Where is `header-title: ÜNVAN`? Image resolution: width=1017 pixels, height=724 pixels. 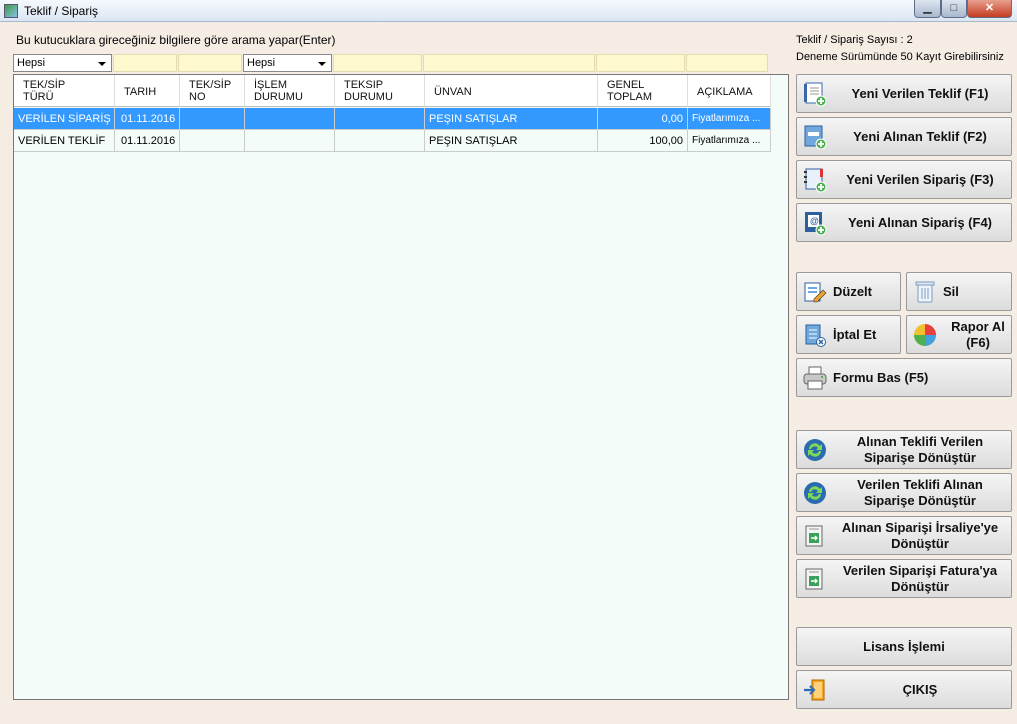 header-title: ÜNVAN is located at coordinates (511, 91).